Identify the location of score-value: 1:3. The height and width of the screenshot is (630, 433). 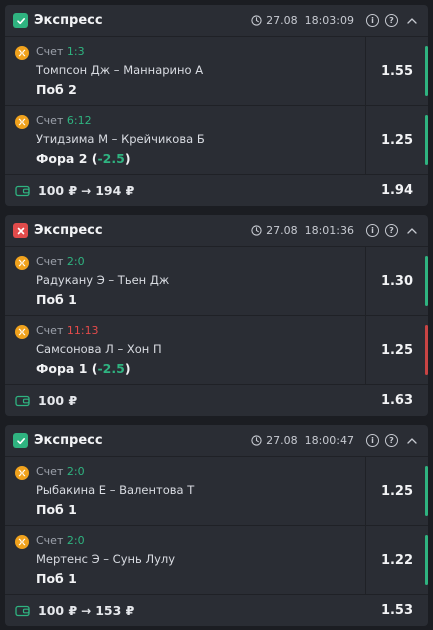
(75, 51).